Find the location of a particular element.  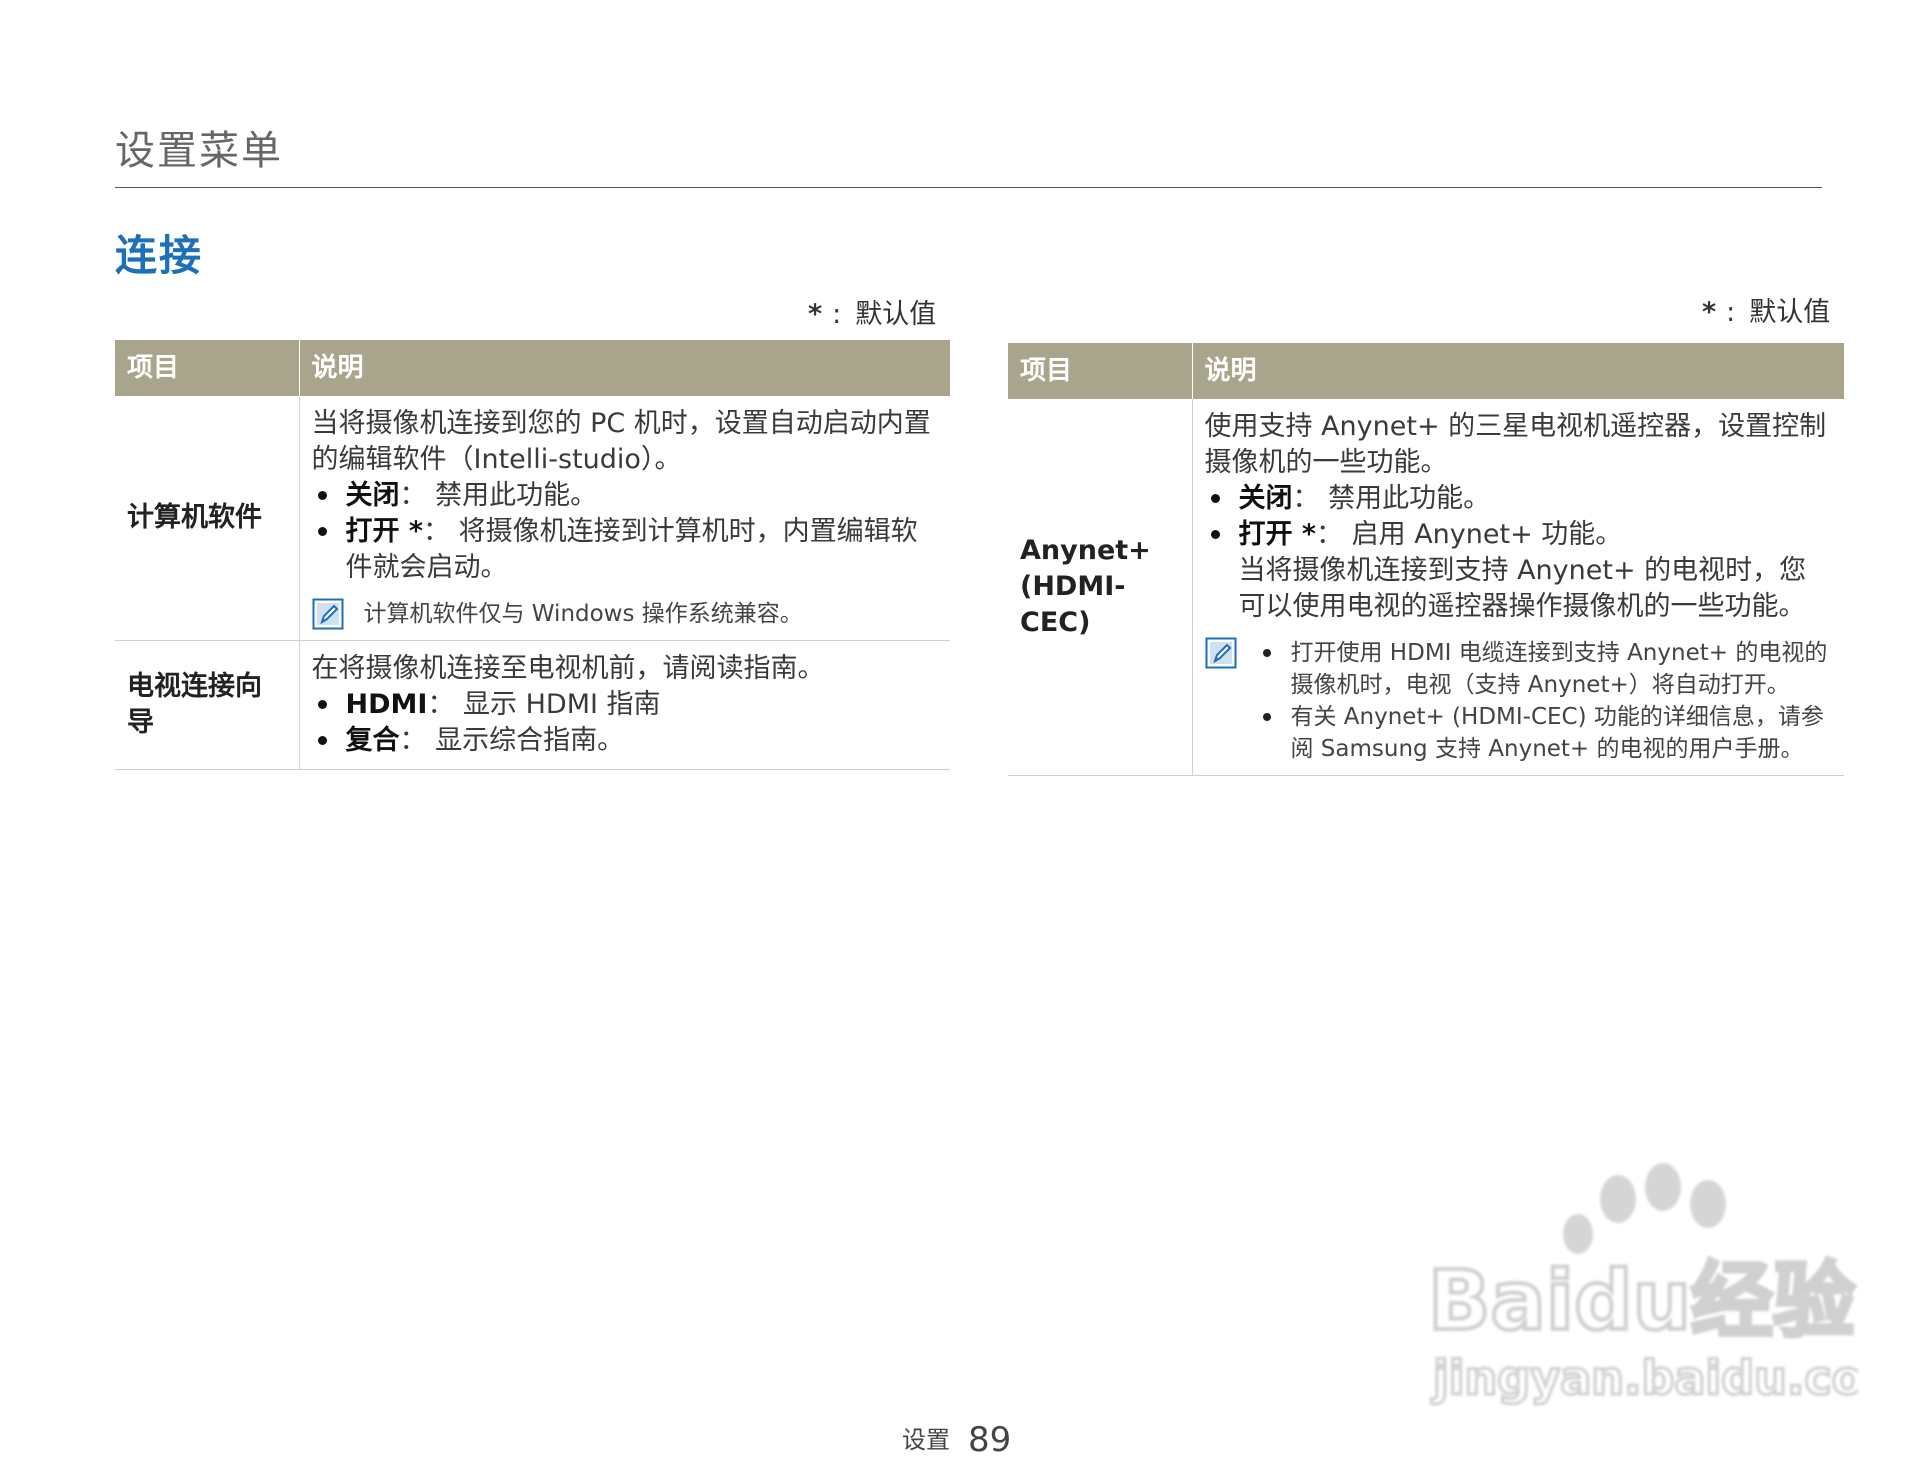

page-number: 89 is located at coordinates (990, 1440).